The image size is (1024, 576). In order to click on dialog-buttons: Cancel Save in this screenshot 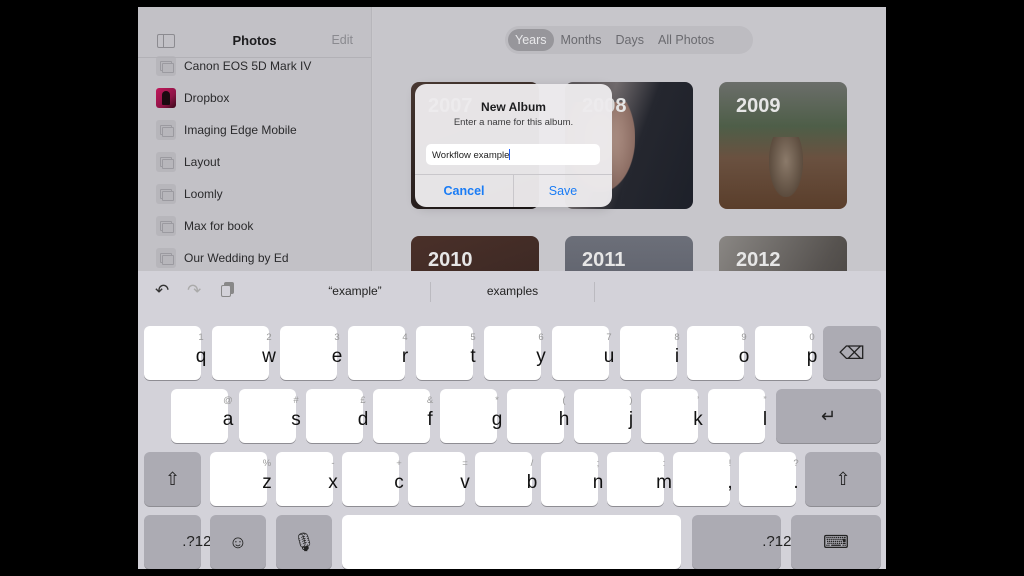, I will do `click(513, 190)`.